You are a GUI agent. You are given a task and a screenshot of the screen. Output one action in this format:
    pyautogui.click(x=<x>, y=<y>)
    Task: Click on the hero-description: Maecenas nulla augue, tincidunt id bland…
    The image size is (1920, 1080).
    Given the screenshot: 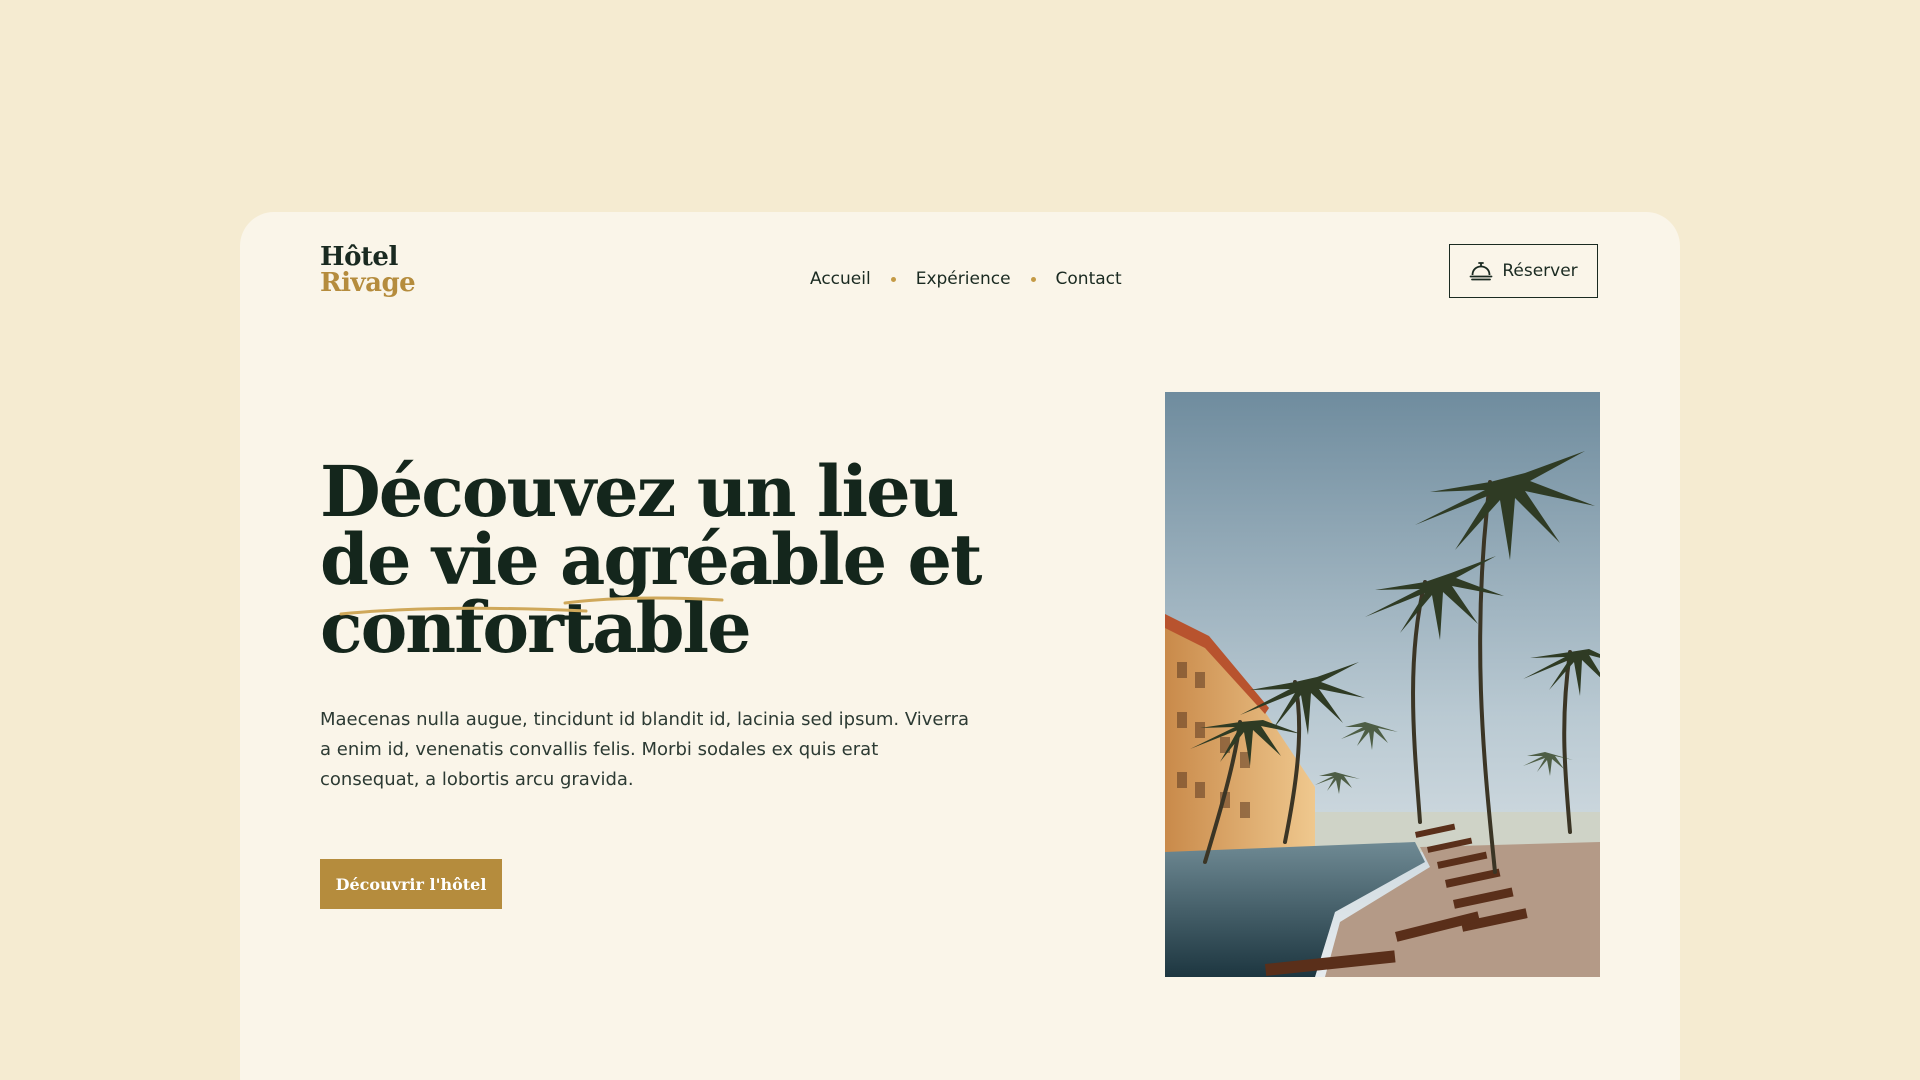 What is the action you would take?
    pyautogui.click(x=645, y=749)
    